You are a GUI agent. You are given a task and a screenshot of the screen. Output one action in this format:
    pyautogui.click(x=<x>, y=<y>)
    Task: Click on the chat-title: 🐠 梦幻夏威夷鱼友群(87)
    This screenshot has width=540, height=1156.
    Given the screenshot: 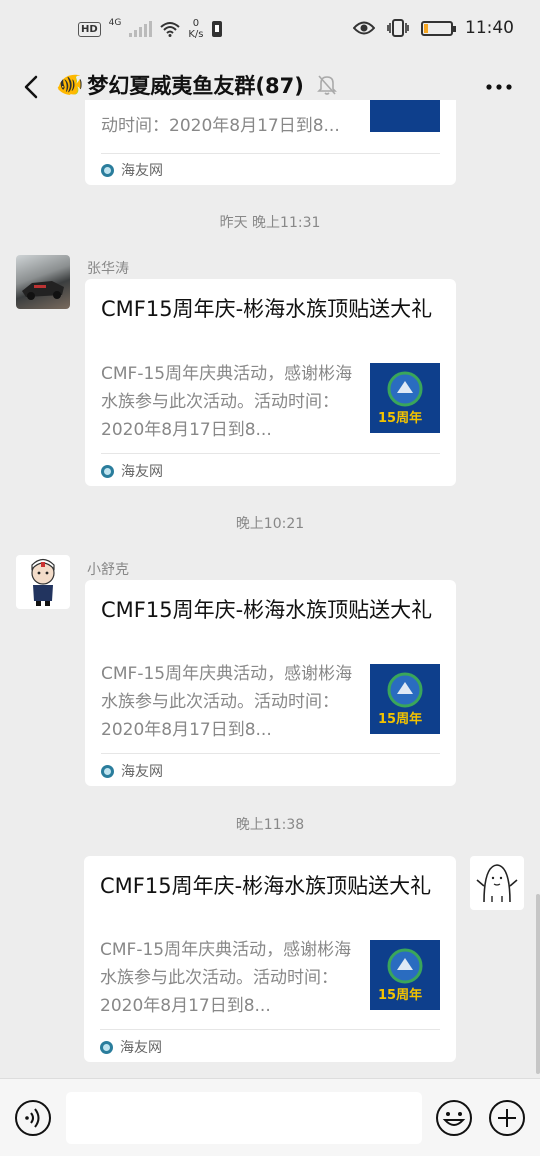 What is the action you would take?
    pyautogui.click(x=180, y=85)
    